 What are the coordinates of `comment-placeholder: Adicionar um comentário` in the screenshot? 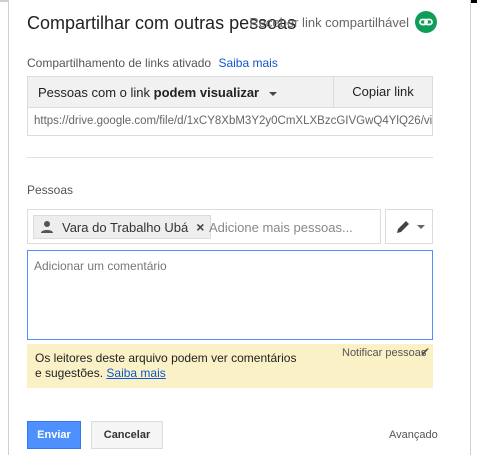 It's located at (100, 266).